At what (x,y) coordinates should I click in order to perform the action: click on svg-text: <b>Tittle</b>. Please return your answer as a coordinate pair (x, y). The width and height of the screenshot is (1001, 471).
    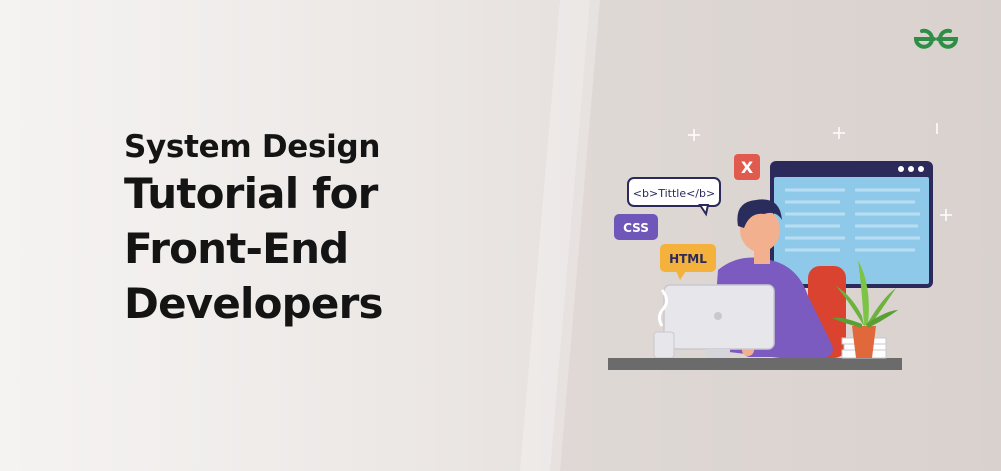
    Looking at the image, I should click on (674, 193).